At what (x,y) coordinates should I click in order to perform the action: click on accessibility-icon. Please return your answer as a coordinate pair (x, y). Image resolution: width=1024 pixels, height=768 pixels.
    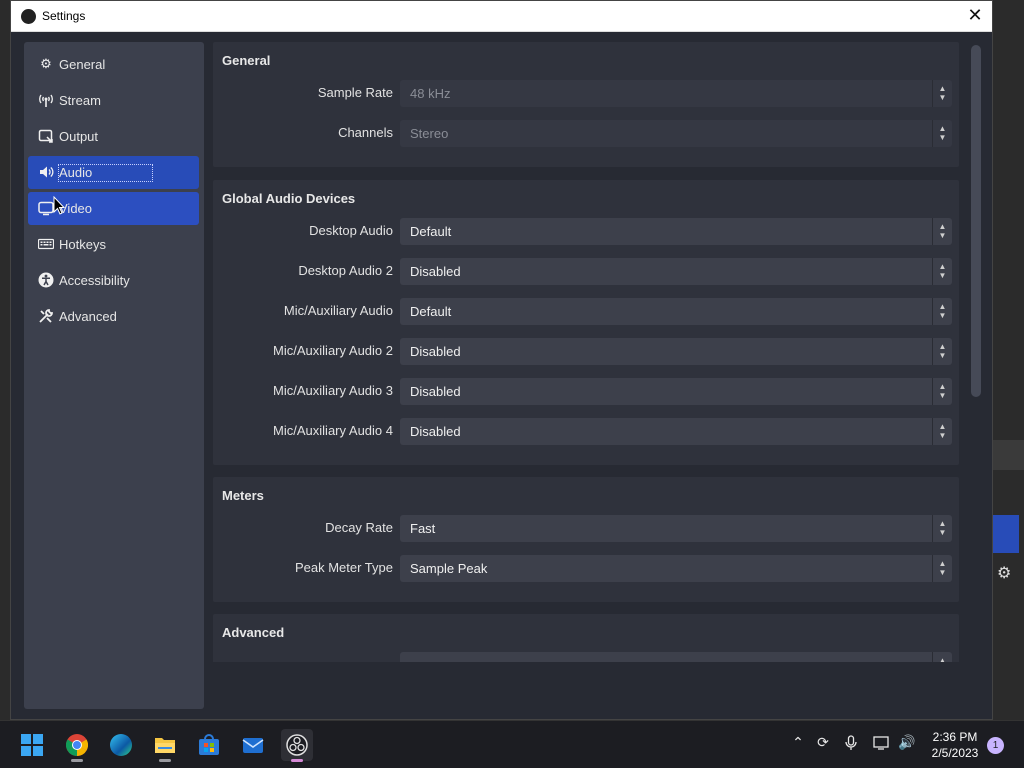
    Looking at the image, I should click on (46, 280).